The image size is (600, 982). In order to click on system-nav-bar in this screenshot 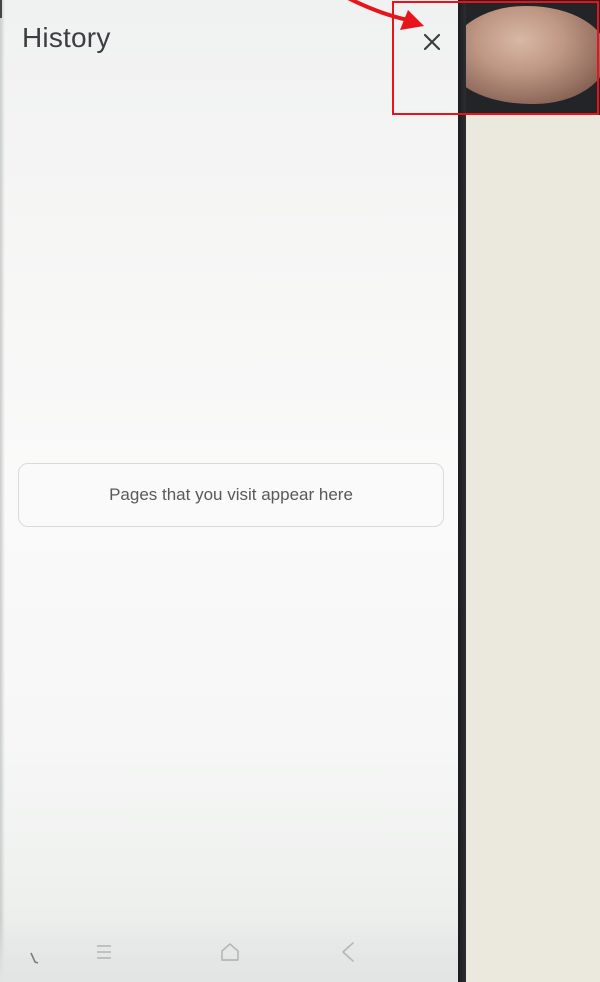, I will do `click(230, 952)`.